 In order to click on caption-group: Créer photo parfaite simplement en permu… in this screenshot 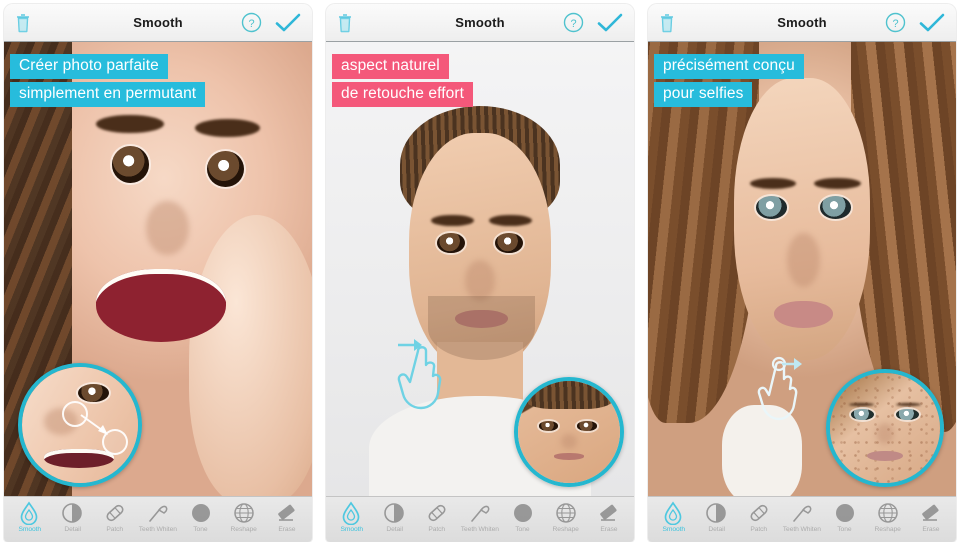, I will do `click(108, 80)`.